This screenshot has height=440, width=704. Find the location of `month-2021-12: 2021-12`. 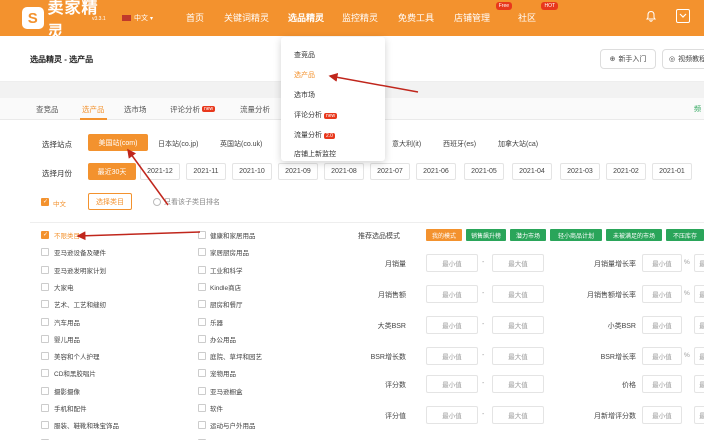

month-2021-12: 2021-12 is located at coordinates (160, 171).